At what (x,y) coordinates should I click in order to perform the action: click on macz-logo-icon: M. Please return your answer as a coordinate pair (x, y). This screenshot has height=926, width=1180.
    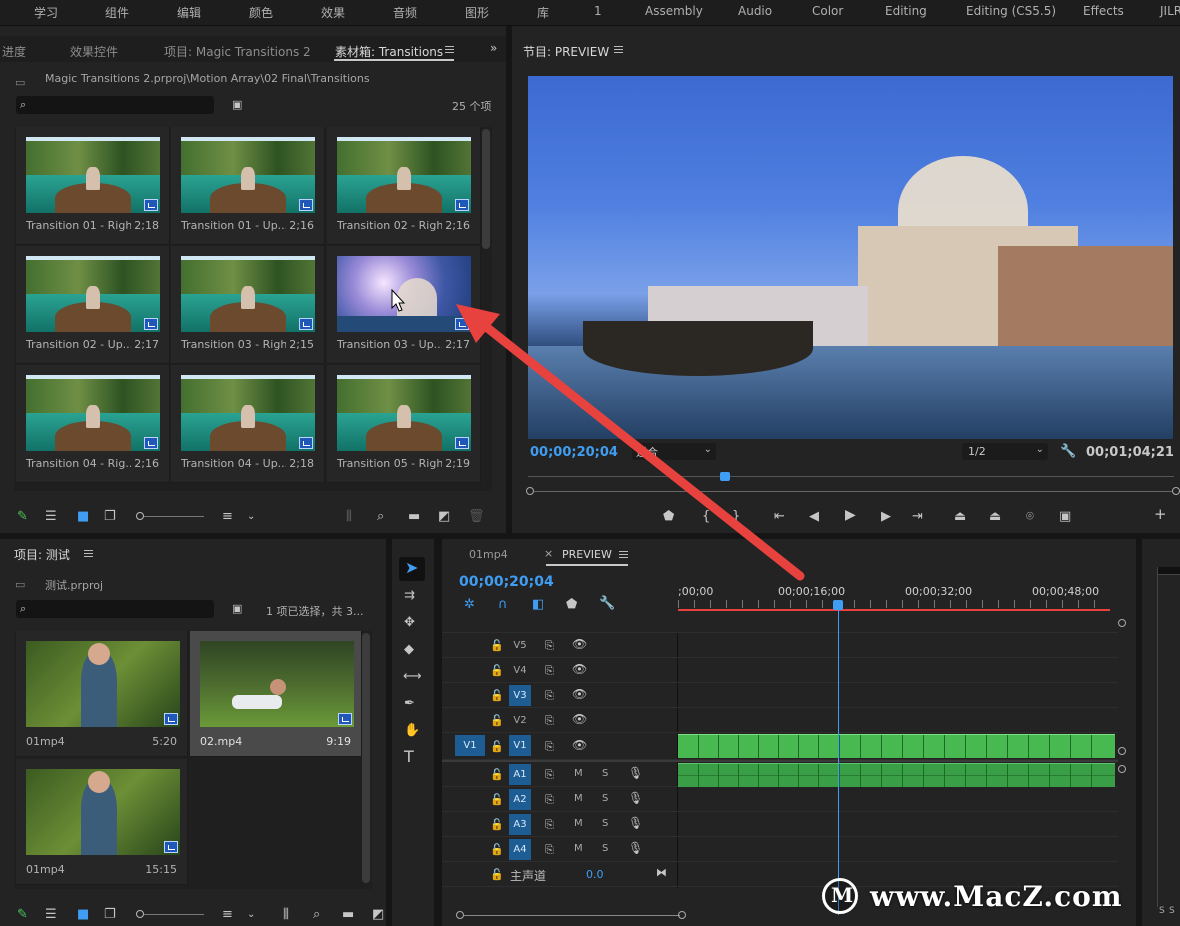
    Looking at the image, I should click on (840, 896).